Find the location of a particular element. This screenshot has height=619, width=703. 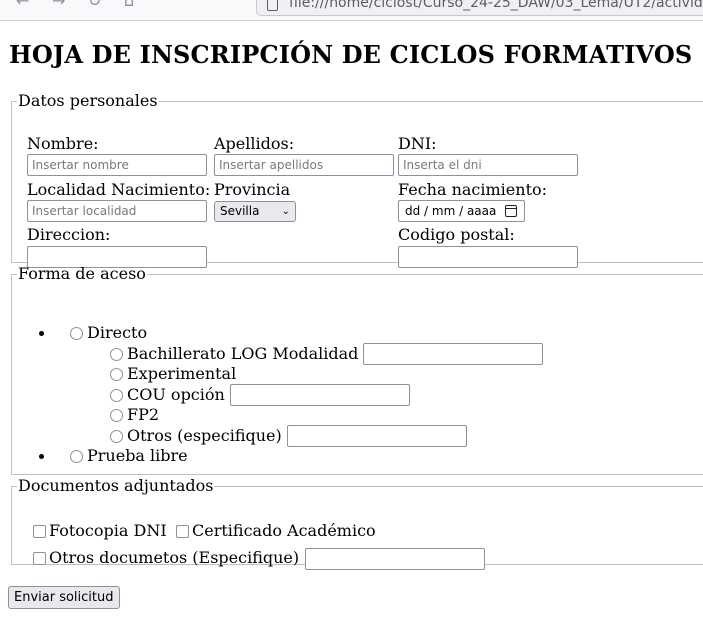

provincia-select: Sevilla ⌄ is located at coordinates (255, 211).